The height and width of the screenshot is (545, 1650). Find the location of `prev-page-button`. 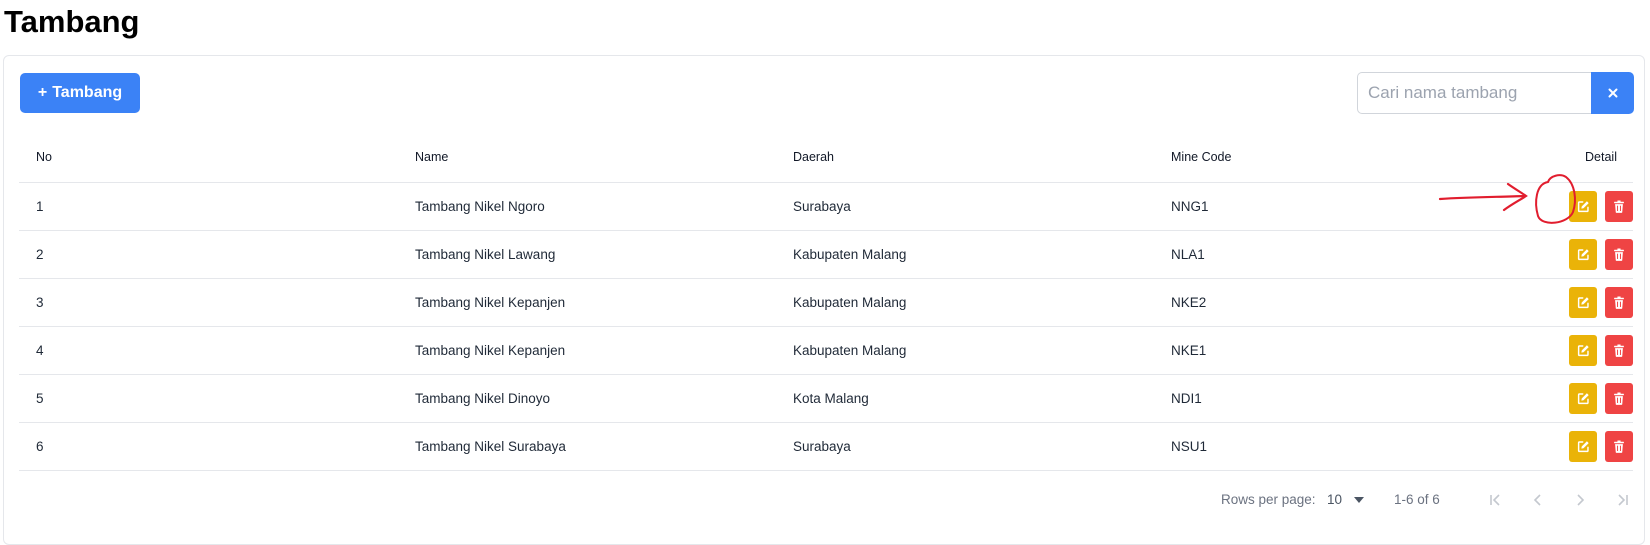

prev-page-button is located at coordinates (1538, 500).